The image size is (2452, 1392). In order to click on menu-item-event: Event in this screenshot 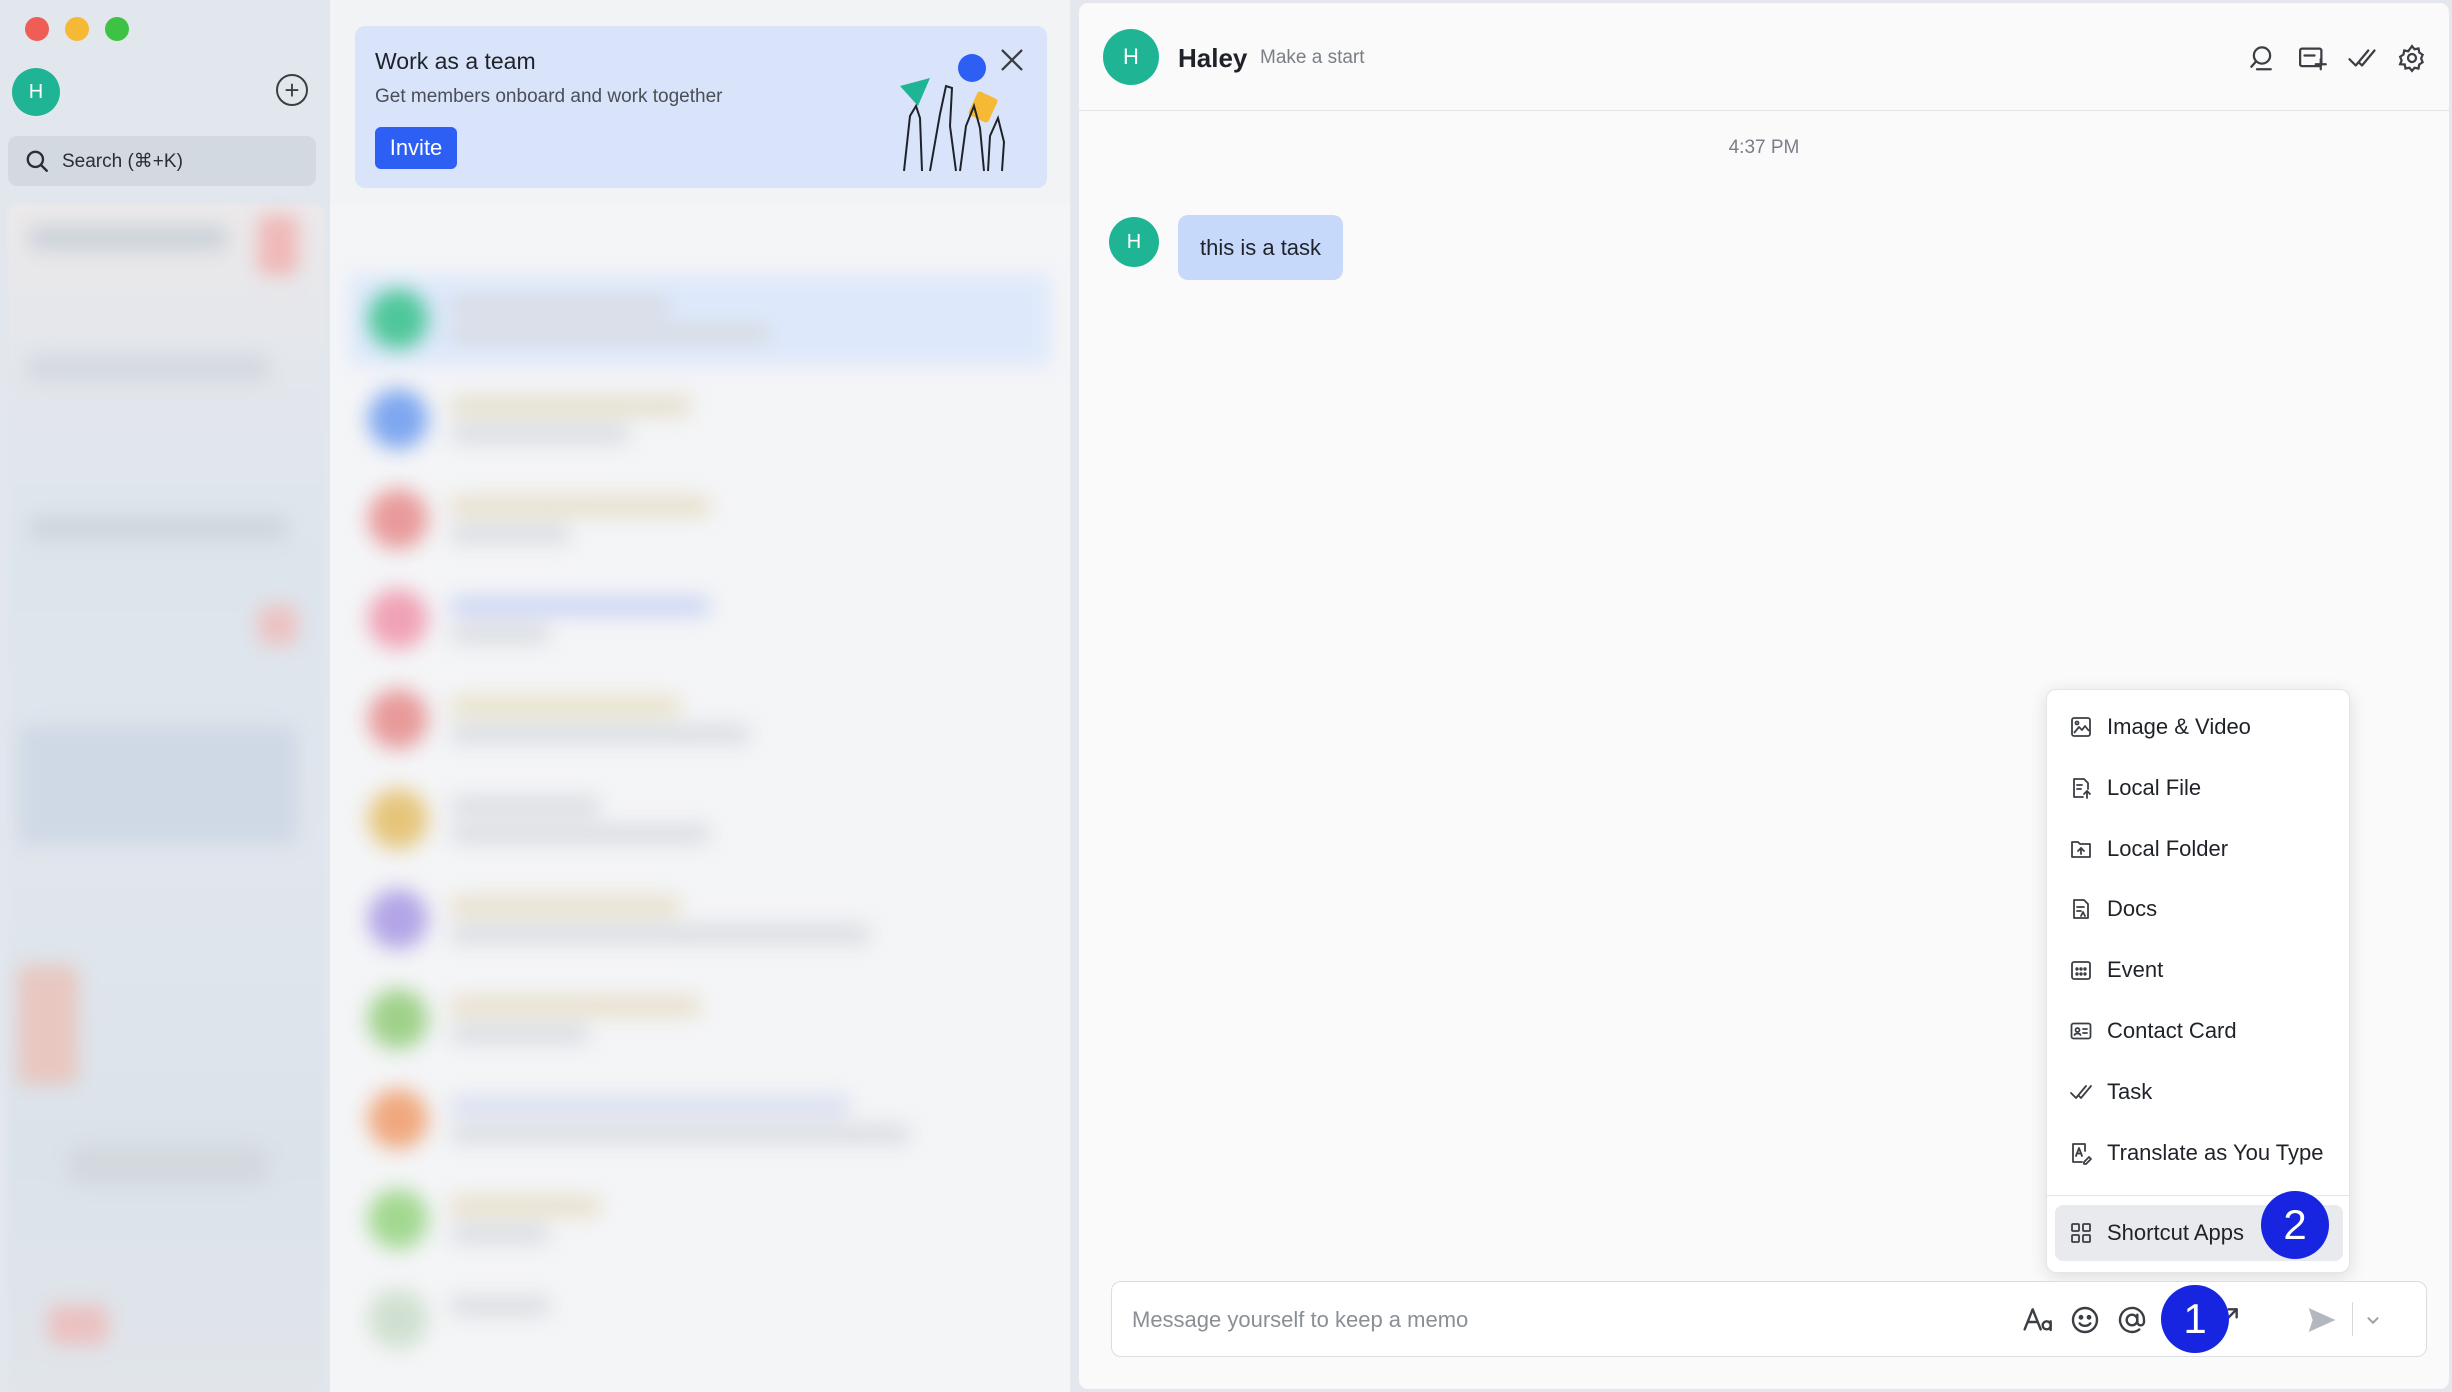, I will do `click(2199, 970)`.